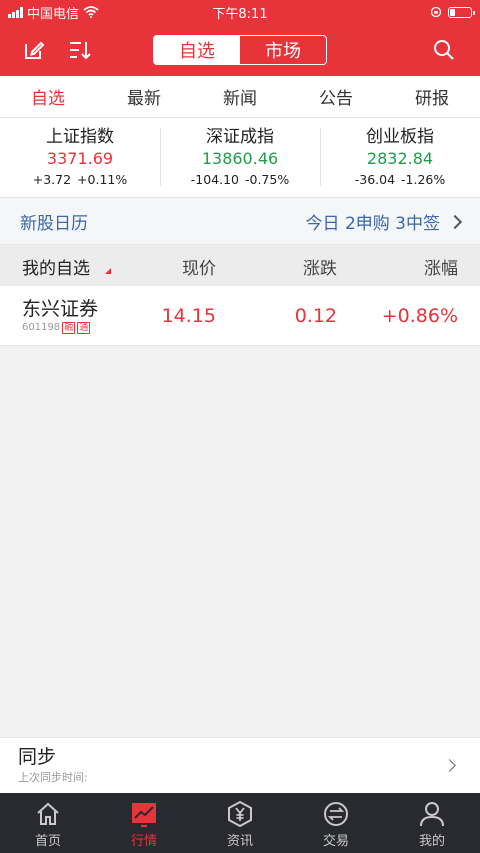  I want to click on wifi-icon, so click(91, 12).